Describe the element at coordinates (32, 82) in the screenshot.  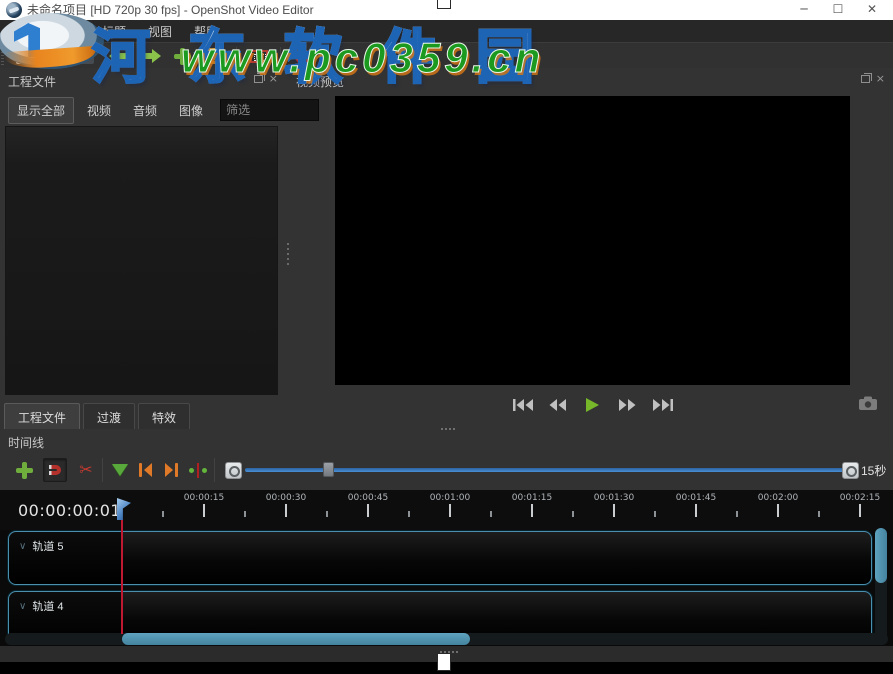
I see `project-files-title: 工程文件` at that location.